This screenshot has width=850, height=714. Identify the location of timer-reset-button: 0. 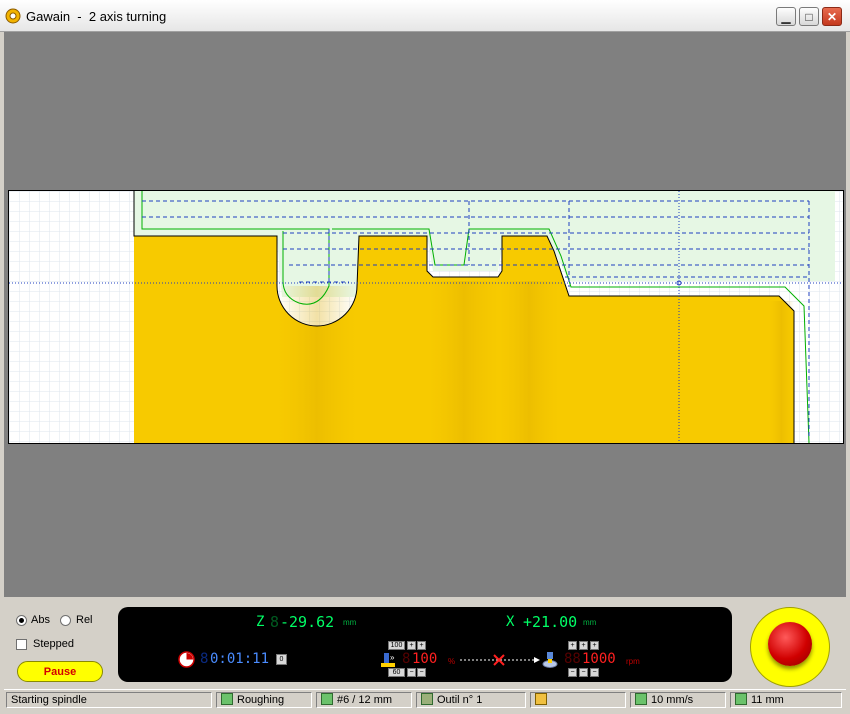
(281, 659).